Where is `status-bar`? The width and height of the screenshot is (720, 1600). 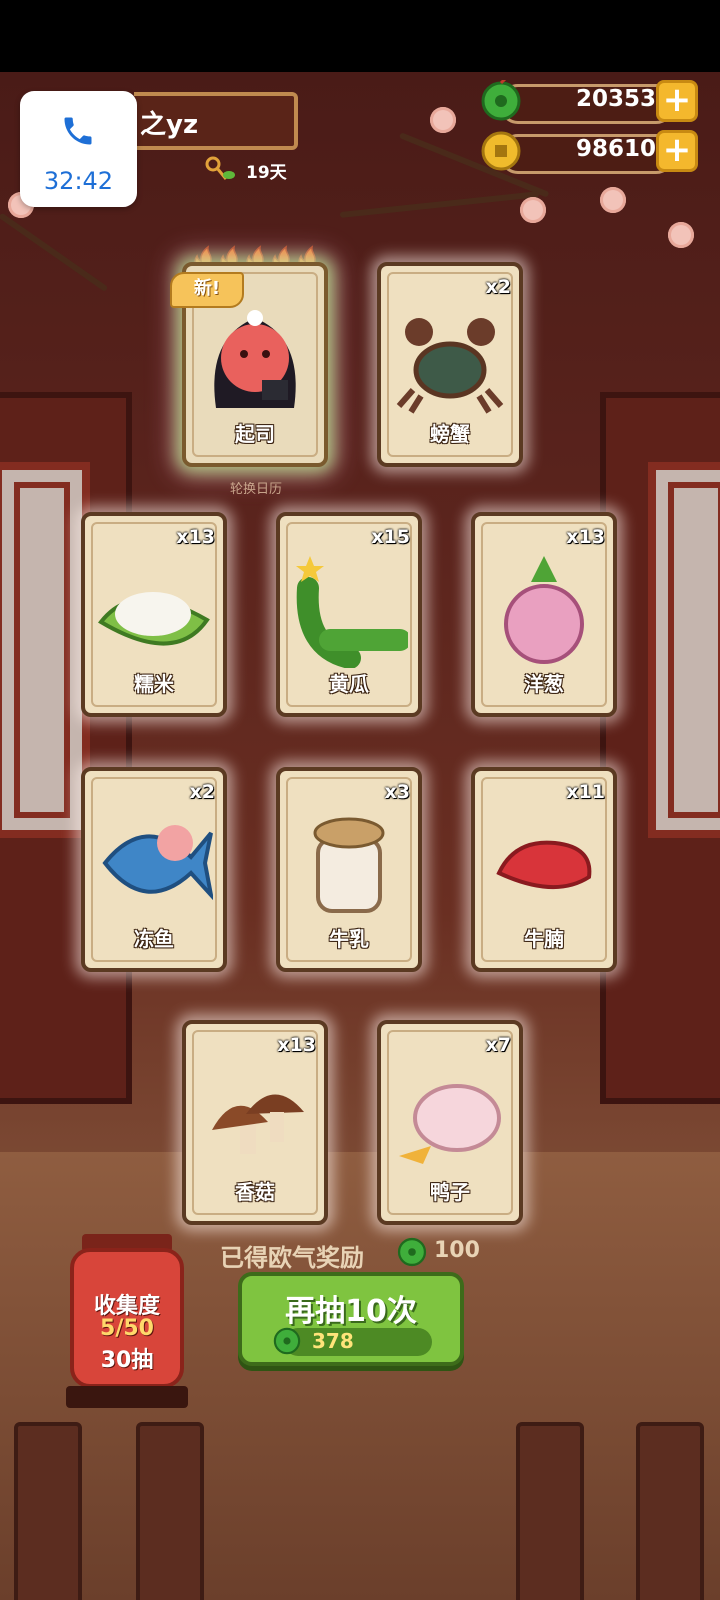
status-bar is located at coordinates (360, 36).